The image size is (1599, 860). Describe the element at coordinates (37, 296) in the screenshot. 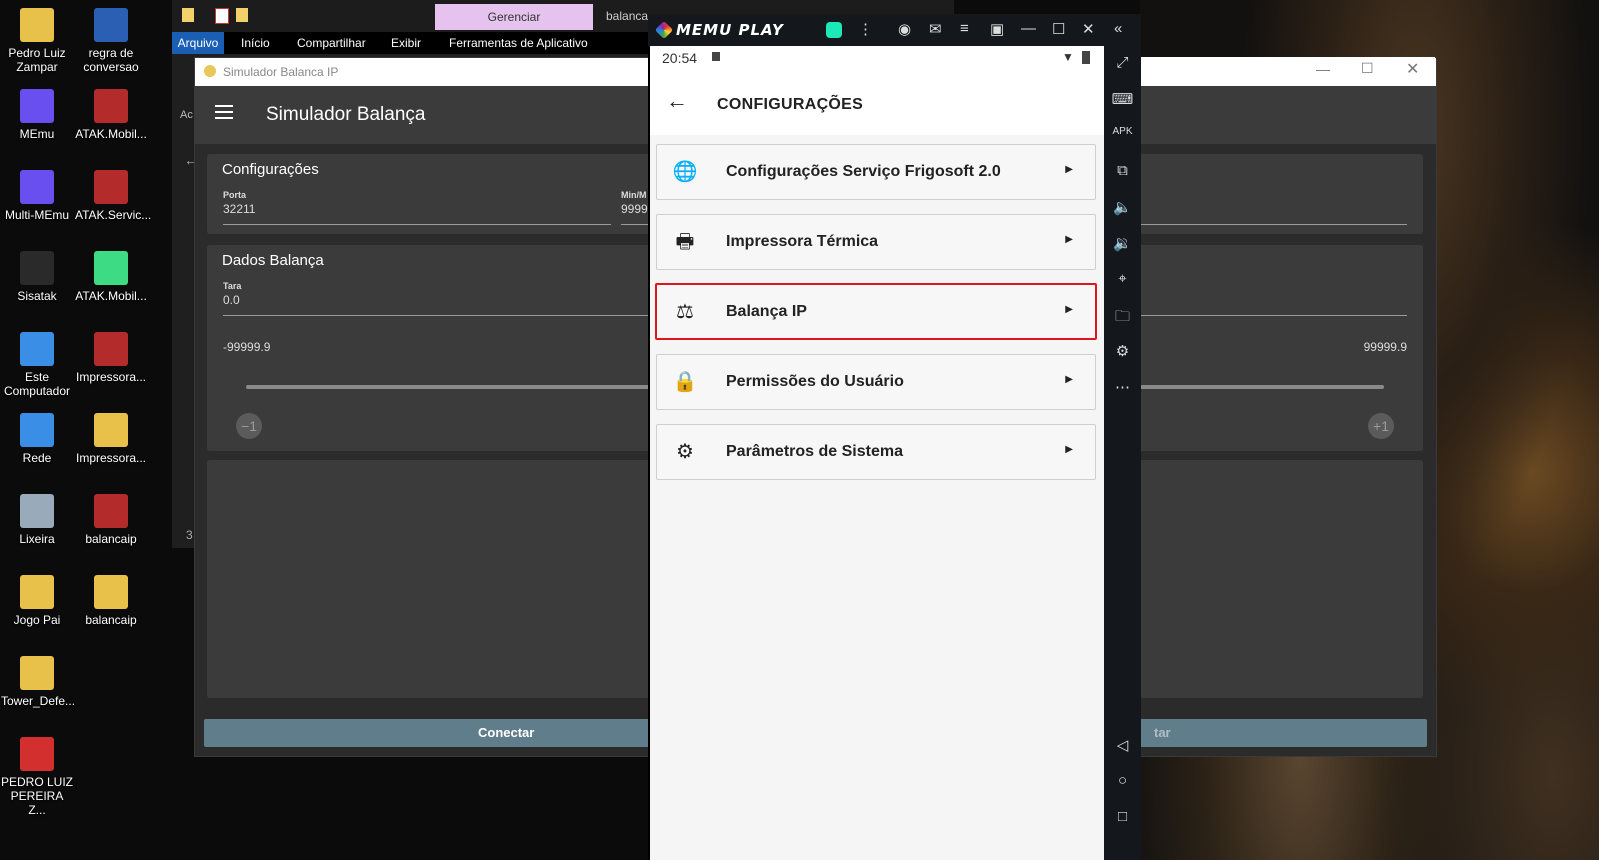

I see `desktop-icon-label: Sisatak` at that location.